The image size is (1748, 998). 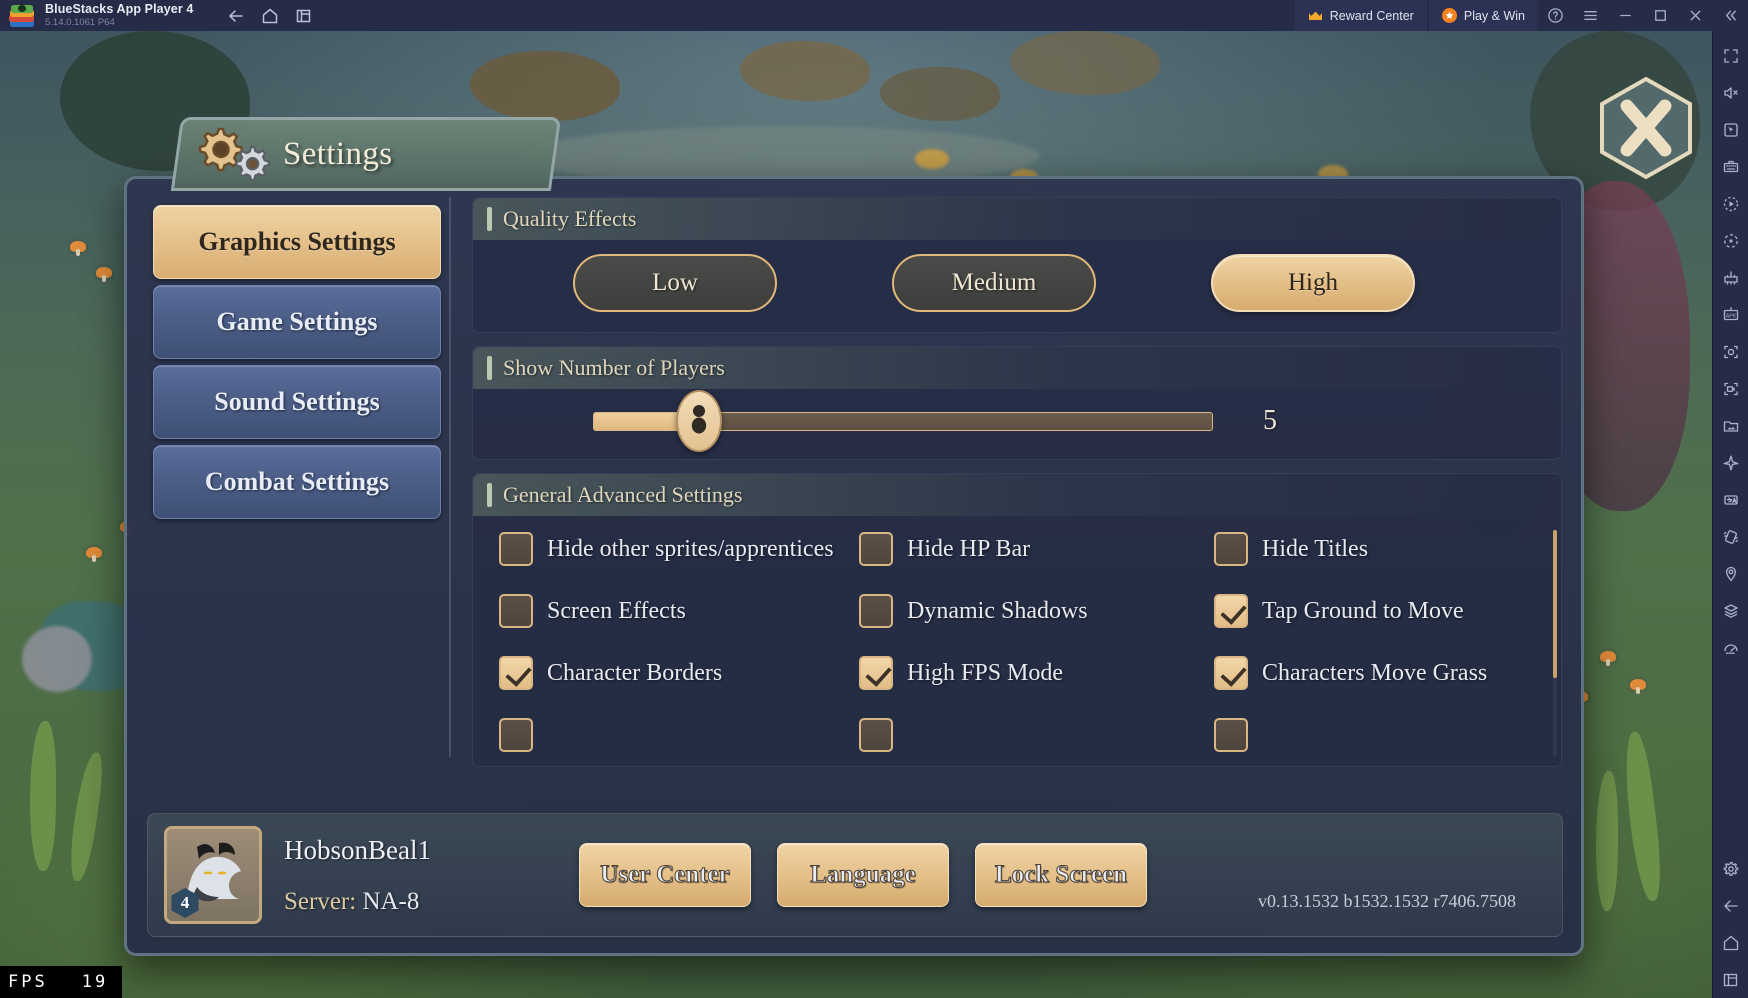 I want to click on advanced-setting-item: Hide HP Bar, so click(x=1036, y=549).